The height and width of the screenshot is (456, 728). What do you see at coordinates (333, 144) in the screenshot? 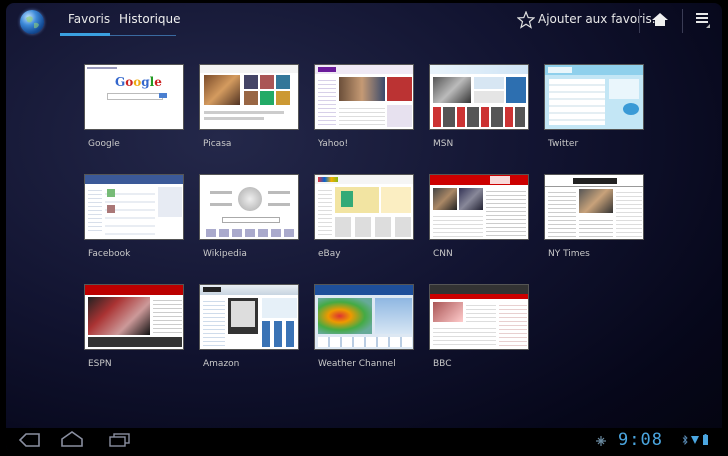
I see `bookmark-label: Yahoo!` at bounding box center [333, 144].